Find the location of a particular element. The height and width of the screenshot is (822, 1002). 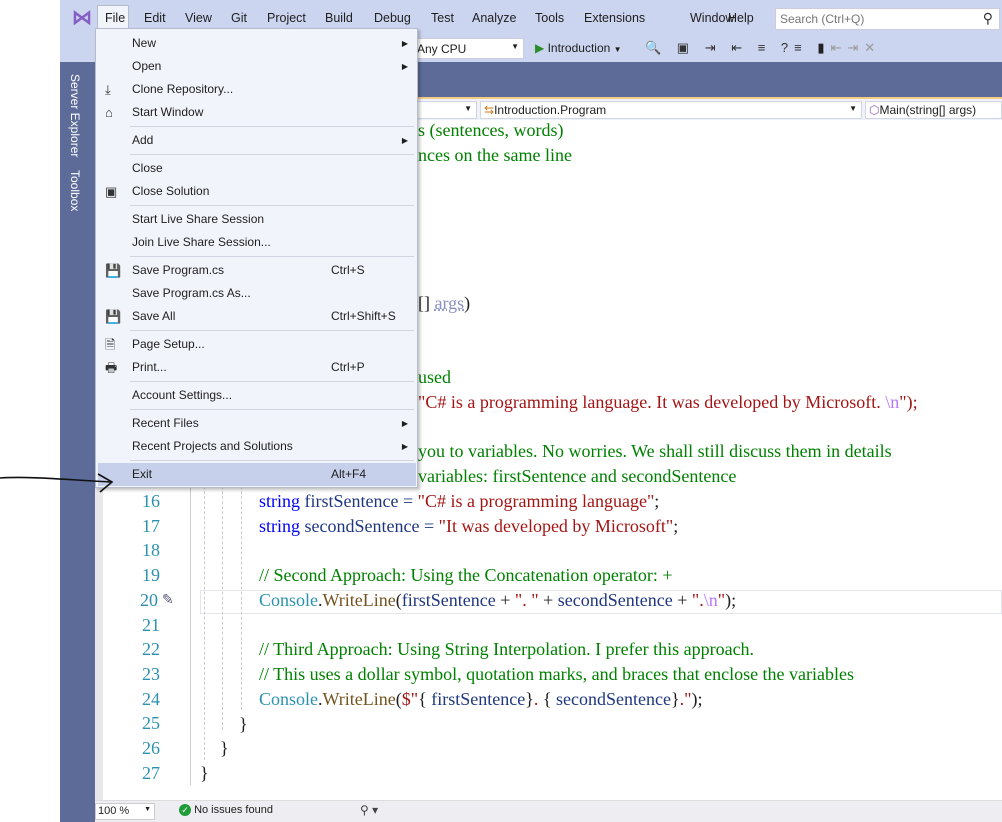

member-dropdown: ⬡Main(string[] args) is located at coordinates (933, 110).